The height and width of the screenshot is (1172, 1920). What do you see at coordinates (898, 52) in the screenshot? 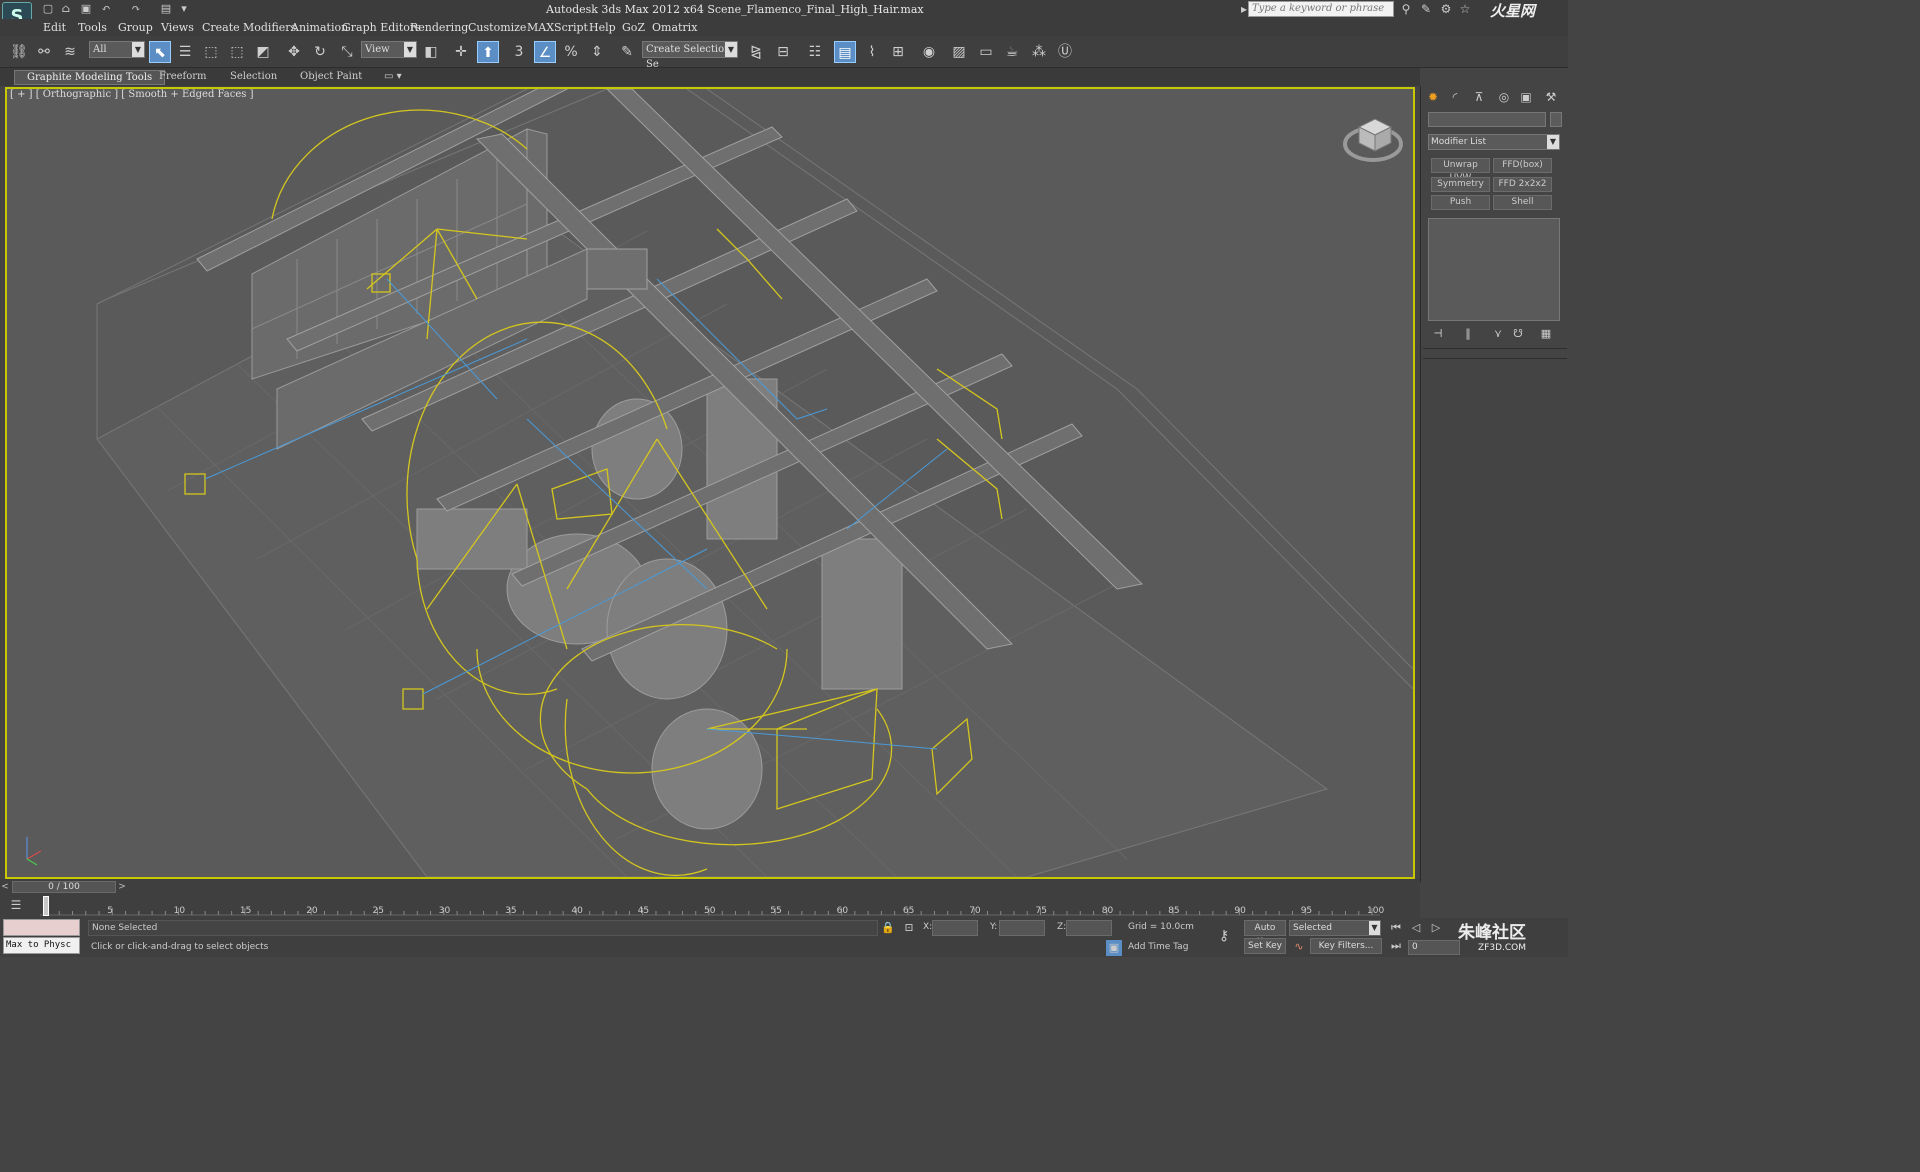
I see `schematic-view-icon: ⊞` at bounding box center [898, 52].